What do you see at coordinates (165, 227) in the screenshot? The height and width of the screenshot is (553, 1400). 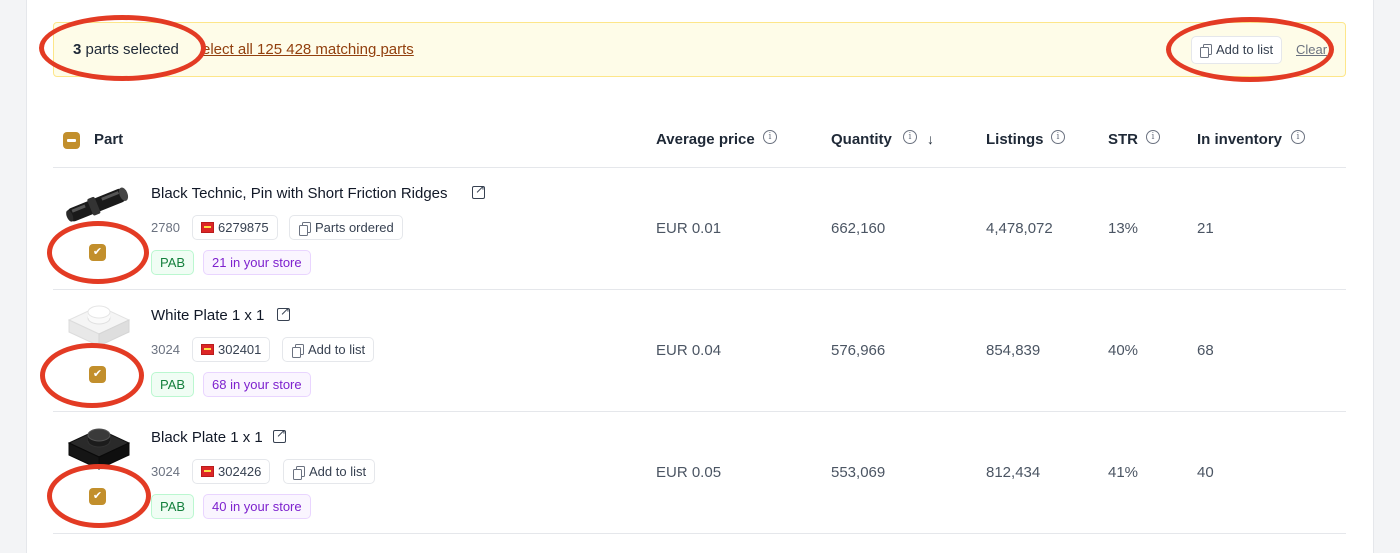 I see `part-number: 2780` at bounding box center [165, 227].